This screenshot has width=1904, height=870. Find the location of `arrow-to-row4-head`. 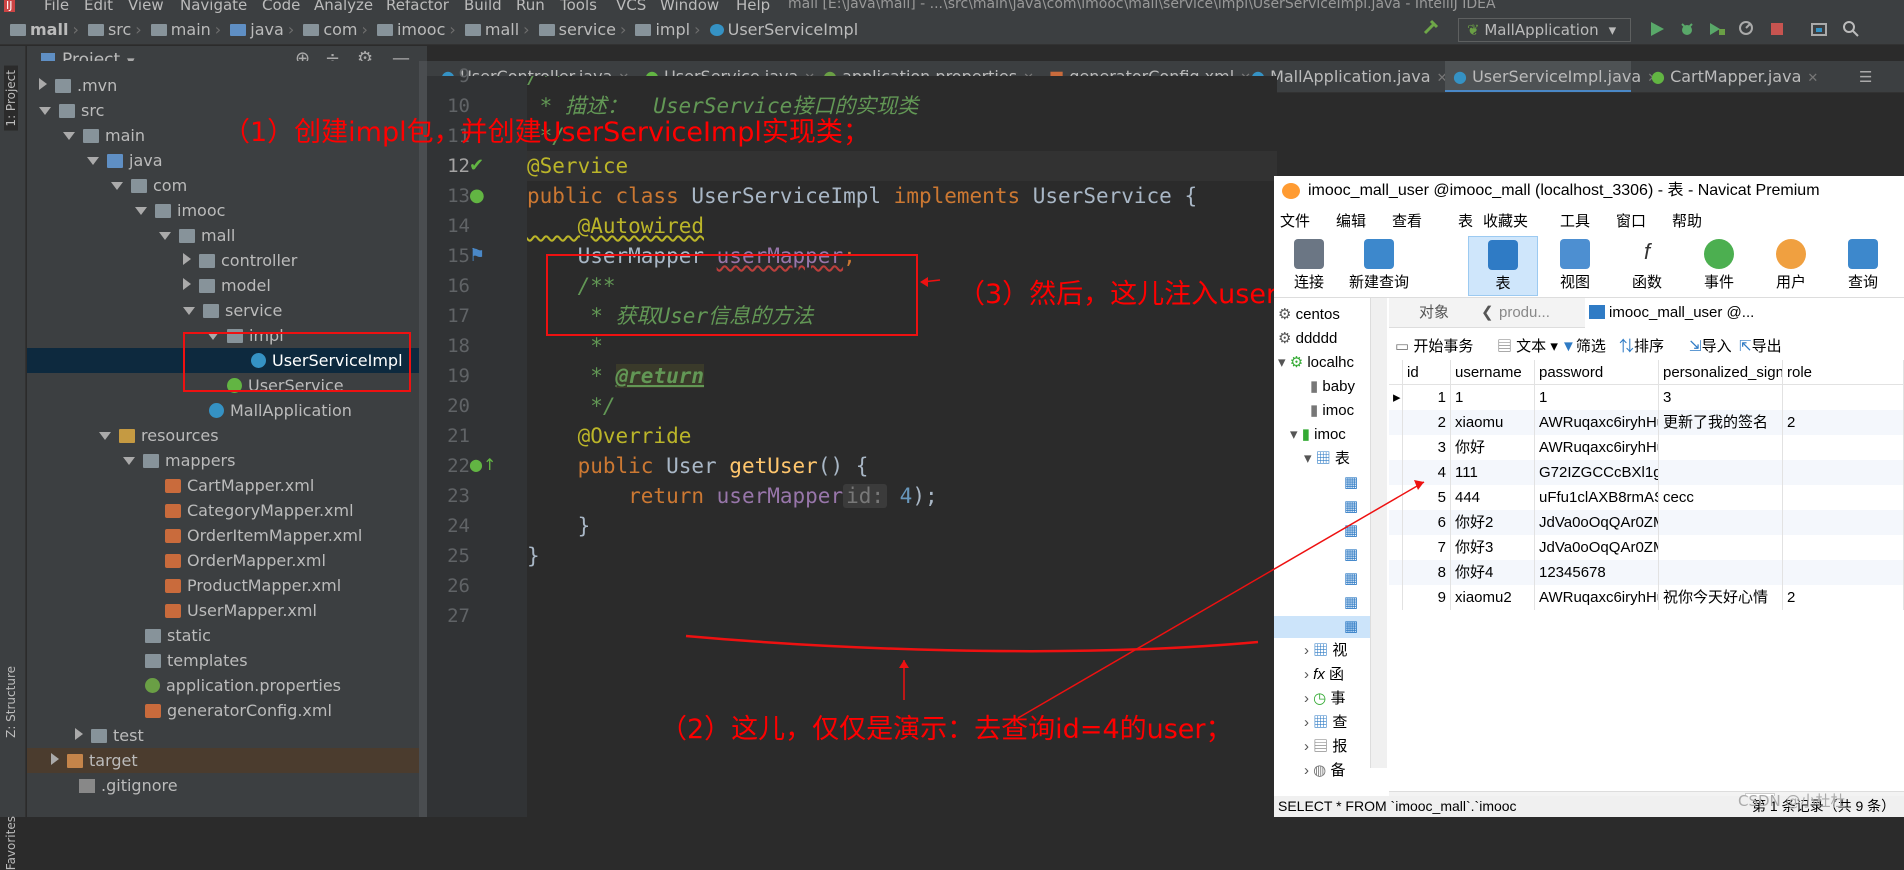

arrow-to-row4-head is located at coordinates (1419, 485).